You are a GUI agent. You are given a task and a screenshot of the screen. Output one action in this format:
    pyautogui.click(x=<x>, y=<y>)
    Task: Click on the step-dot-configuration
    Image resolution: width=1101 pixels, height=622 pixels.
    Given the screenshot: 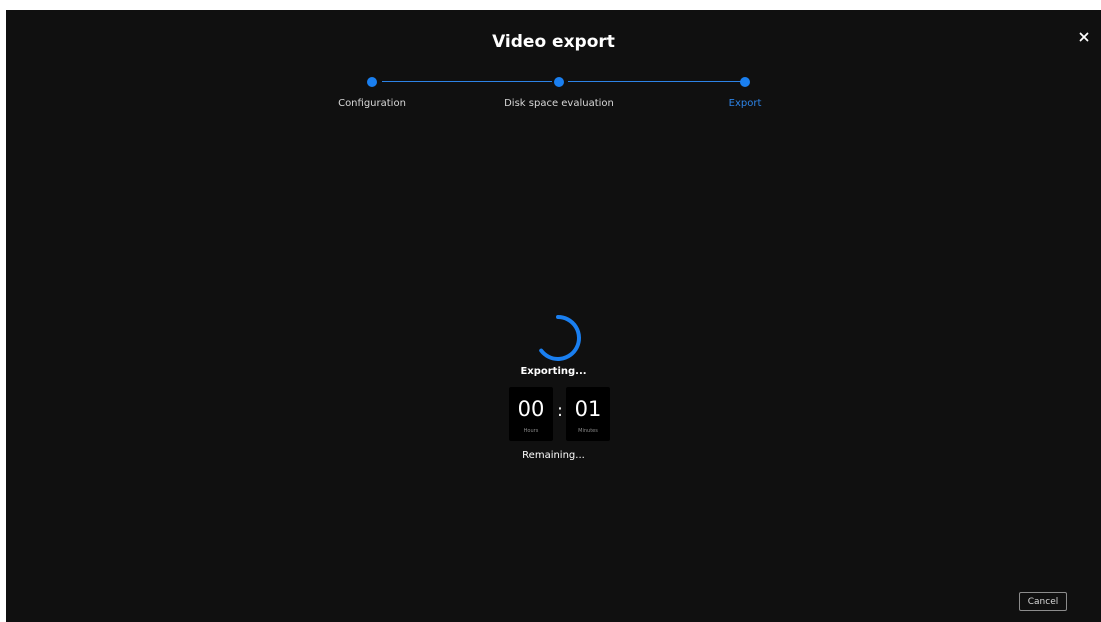 What is the action you would take?
    pyautogui.click(x=372, y=82)
    